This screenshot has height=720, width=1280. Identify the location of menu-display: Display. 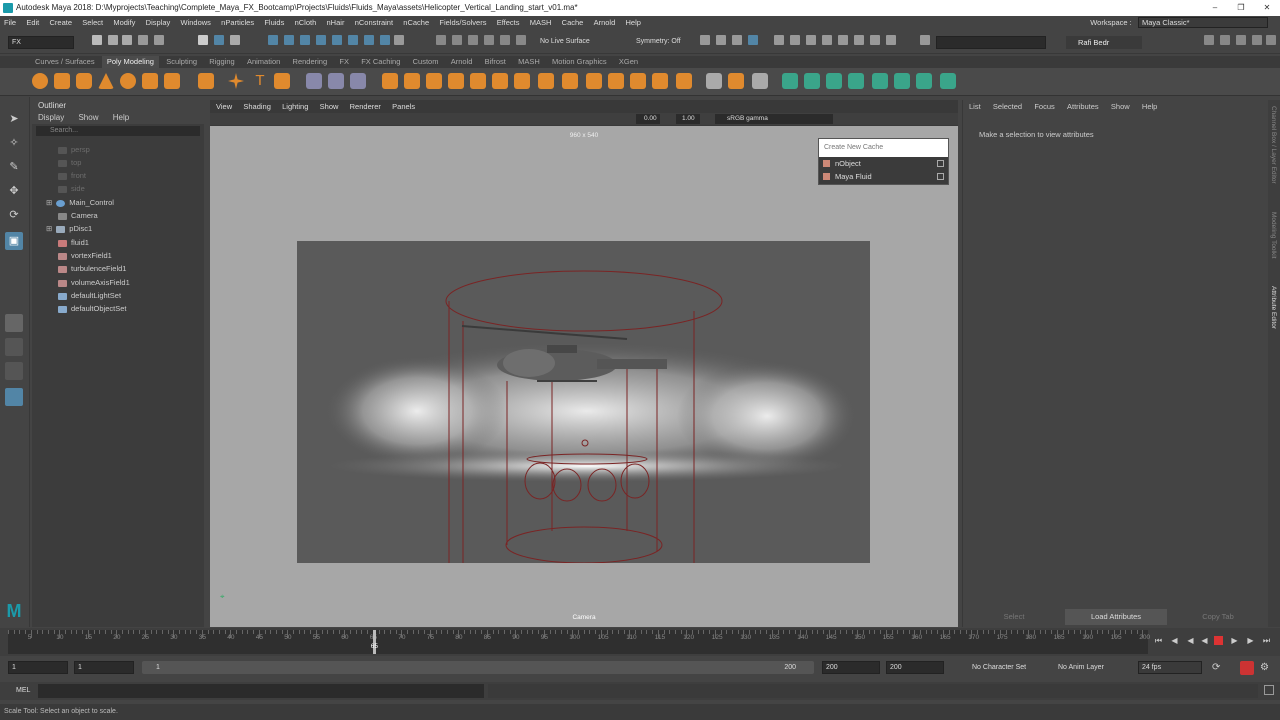
(158, 22).